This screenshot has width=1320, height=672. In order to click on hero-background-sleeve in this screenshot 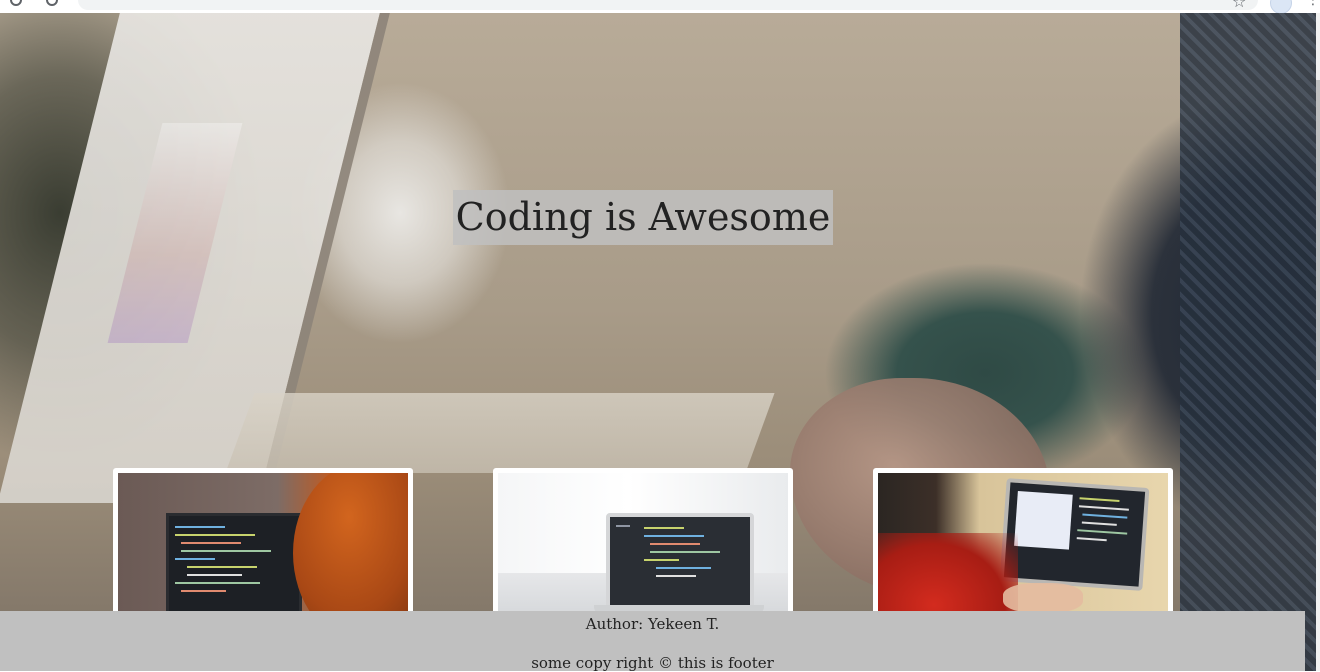, I will do `click(1248, 342)`.